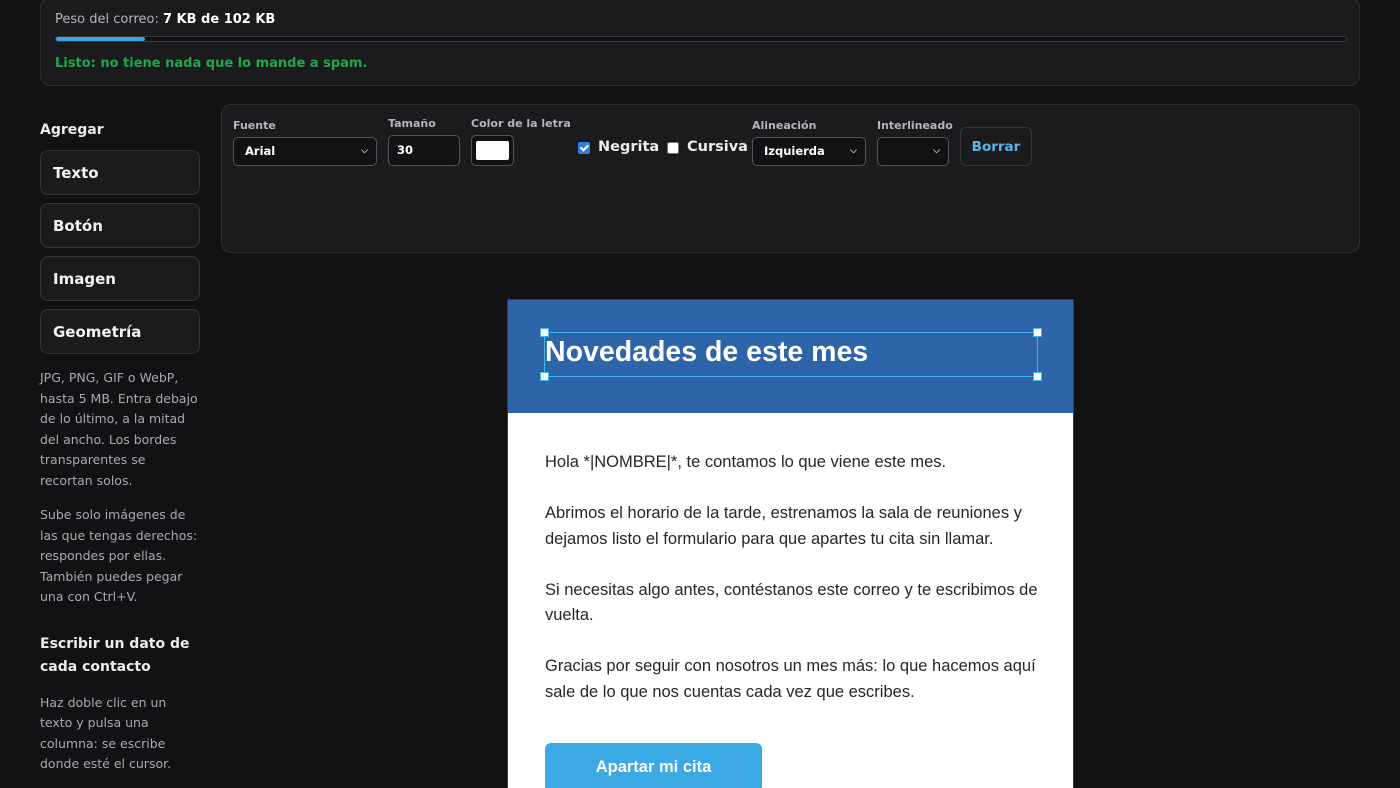 This screenshot has width=1400, height=788. What do you see at coordinates (424, 150) in the screenshot?
I see `size-input: 30` at bounding box center [424, 150].